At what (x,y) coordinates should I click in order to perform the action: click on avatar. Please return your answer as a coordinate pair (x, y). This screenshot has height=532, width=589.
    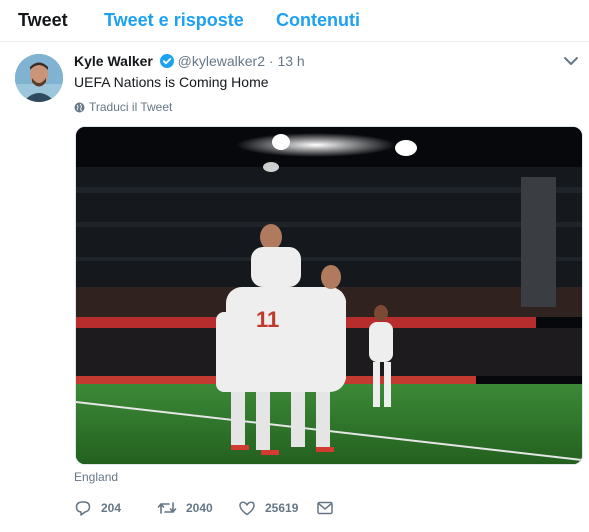
    Looking at the image, I should click on (39, 78).